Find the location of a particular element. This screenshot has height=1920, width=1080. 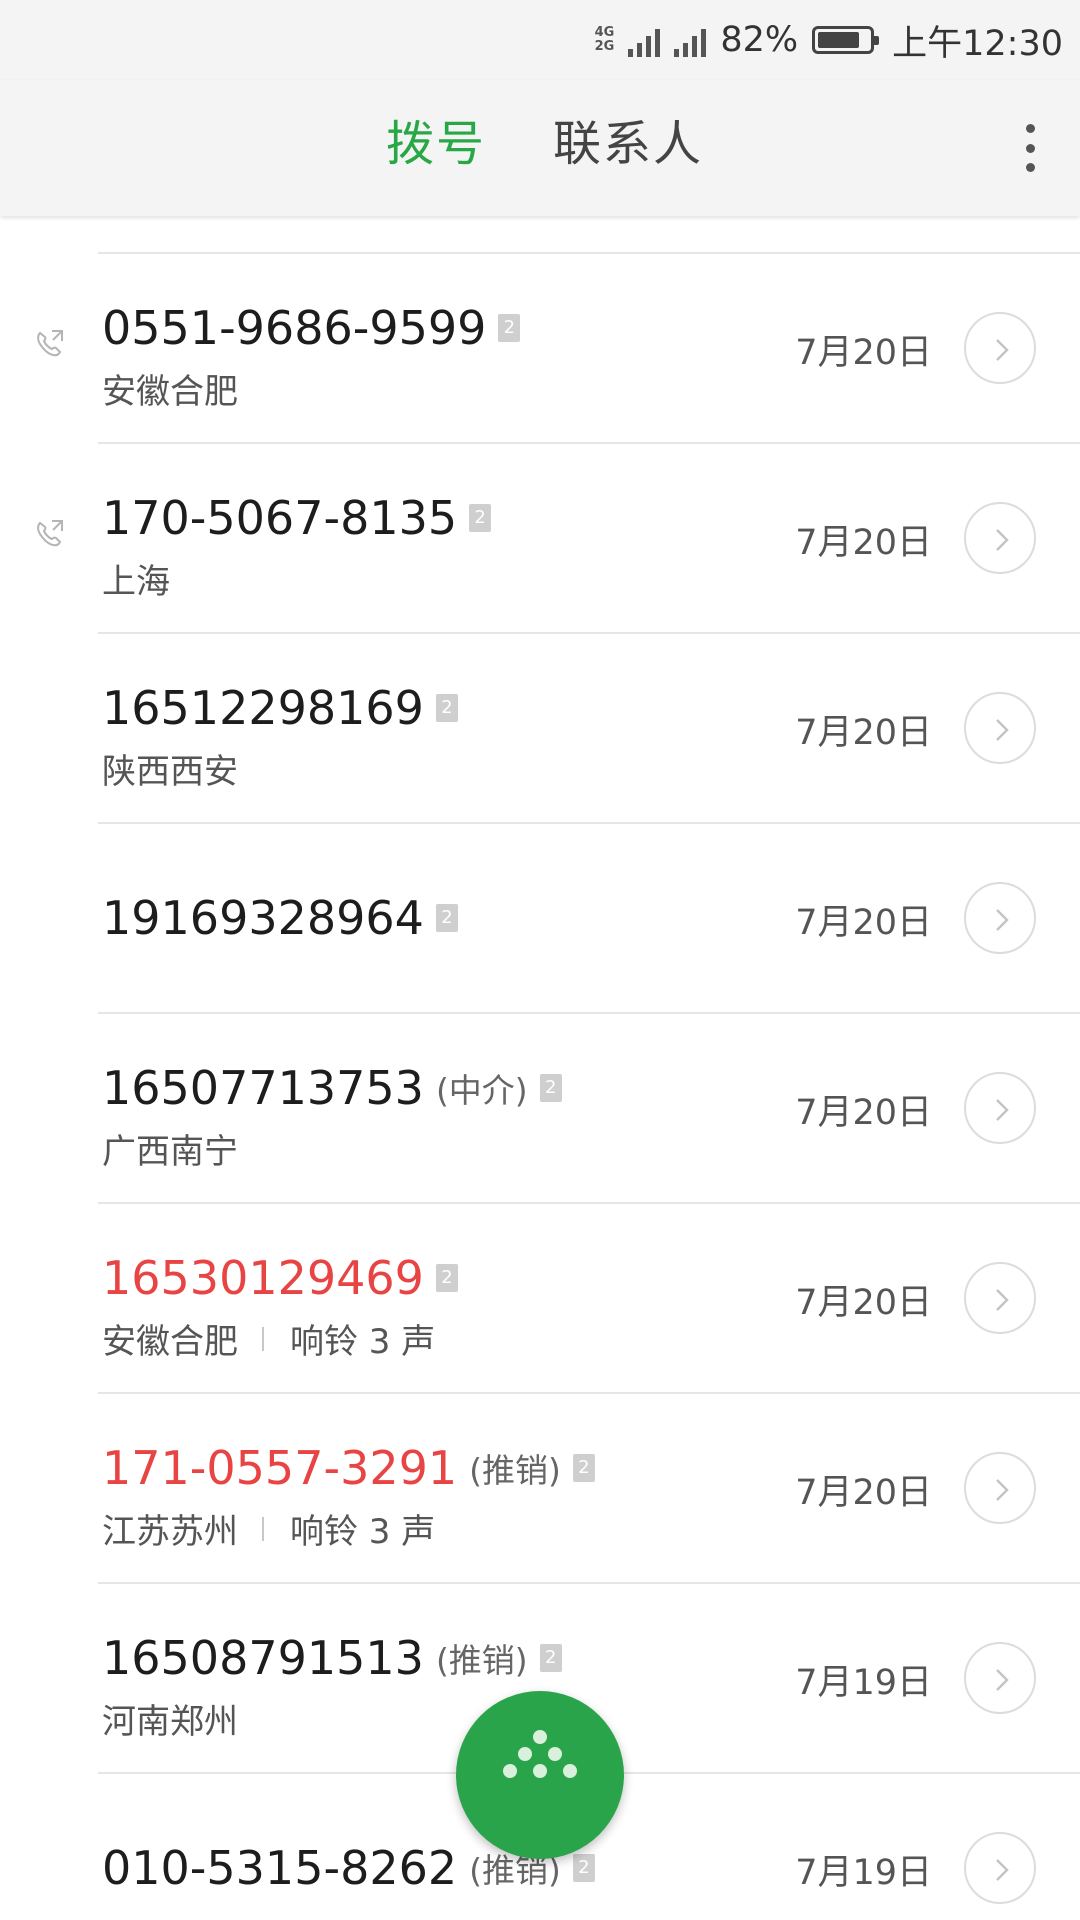

phone-number: 16530129469 is located at coordinates (263, 1278).